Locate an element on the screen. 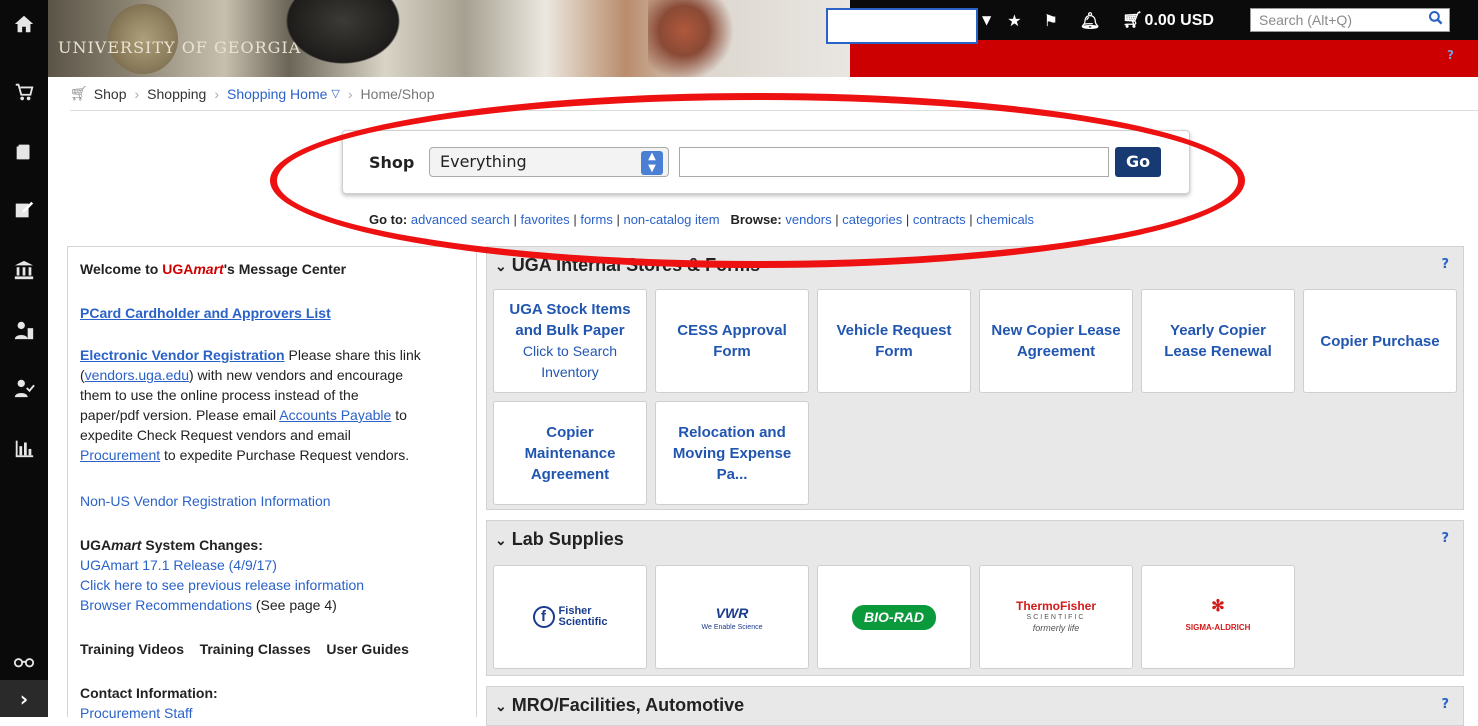 The height and width of the screenshot is (726, 1478). cart-icon: 🛒︎ is located at coordinates (79, 93).